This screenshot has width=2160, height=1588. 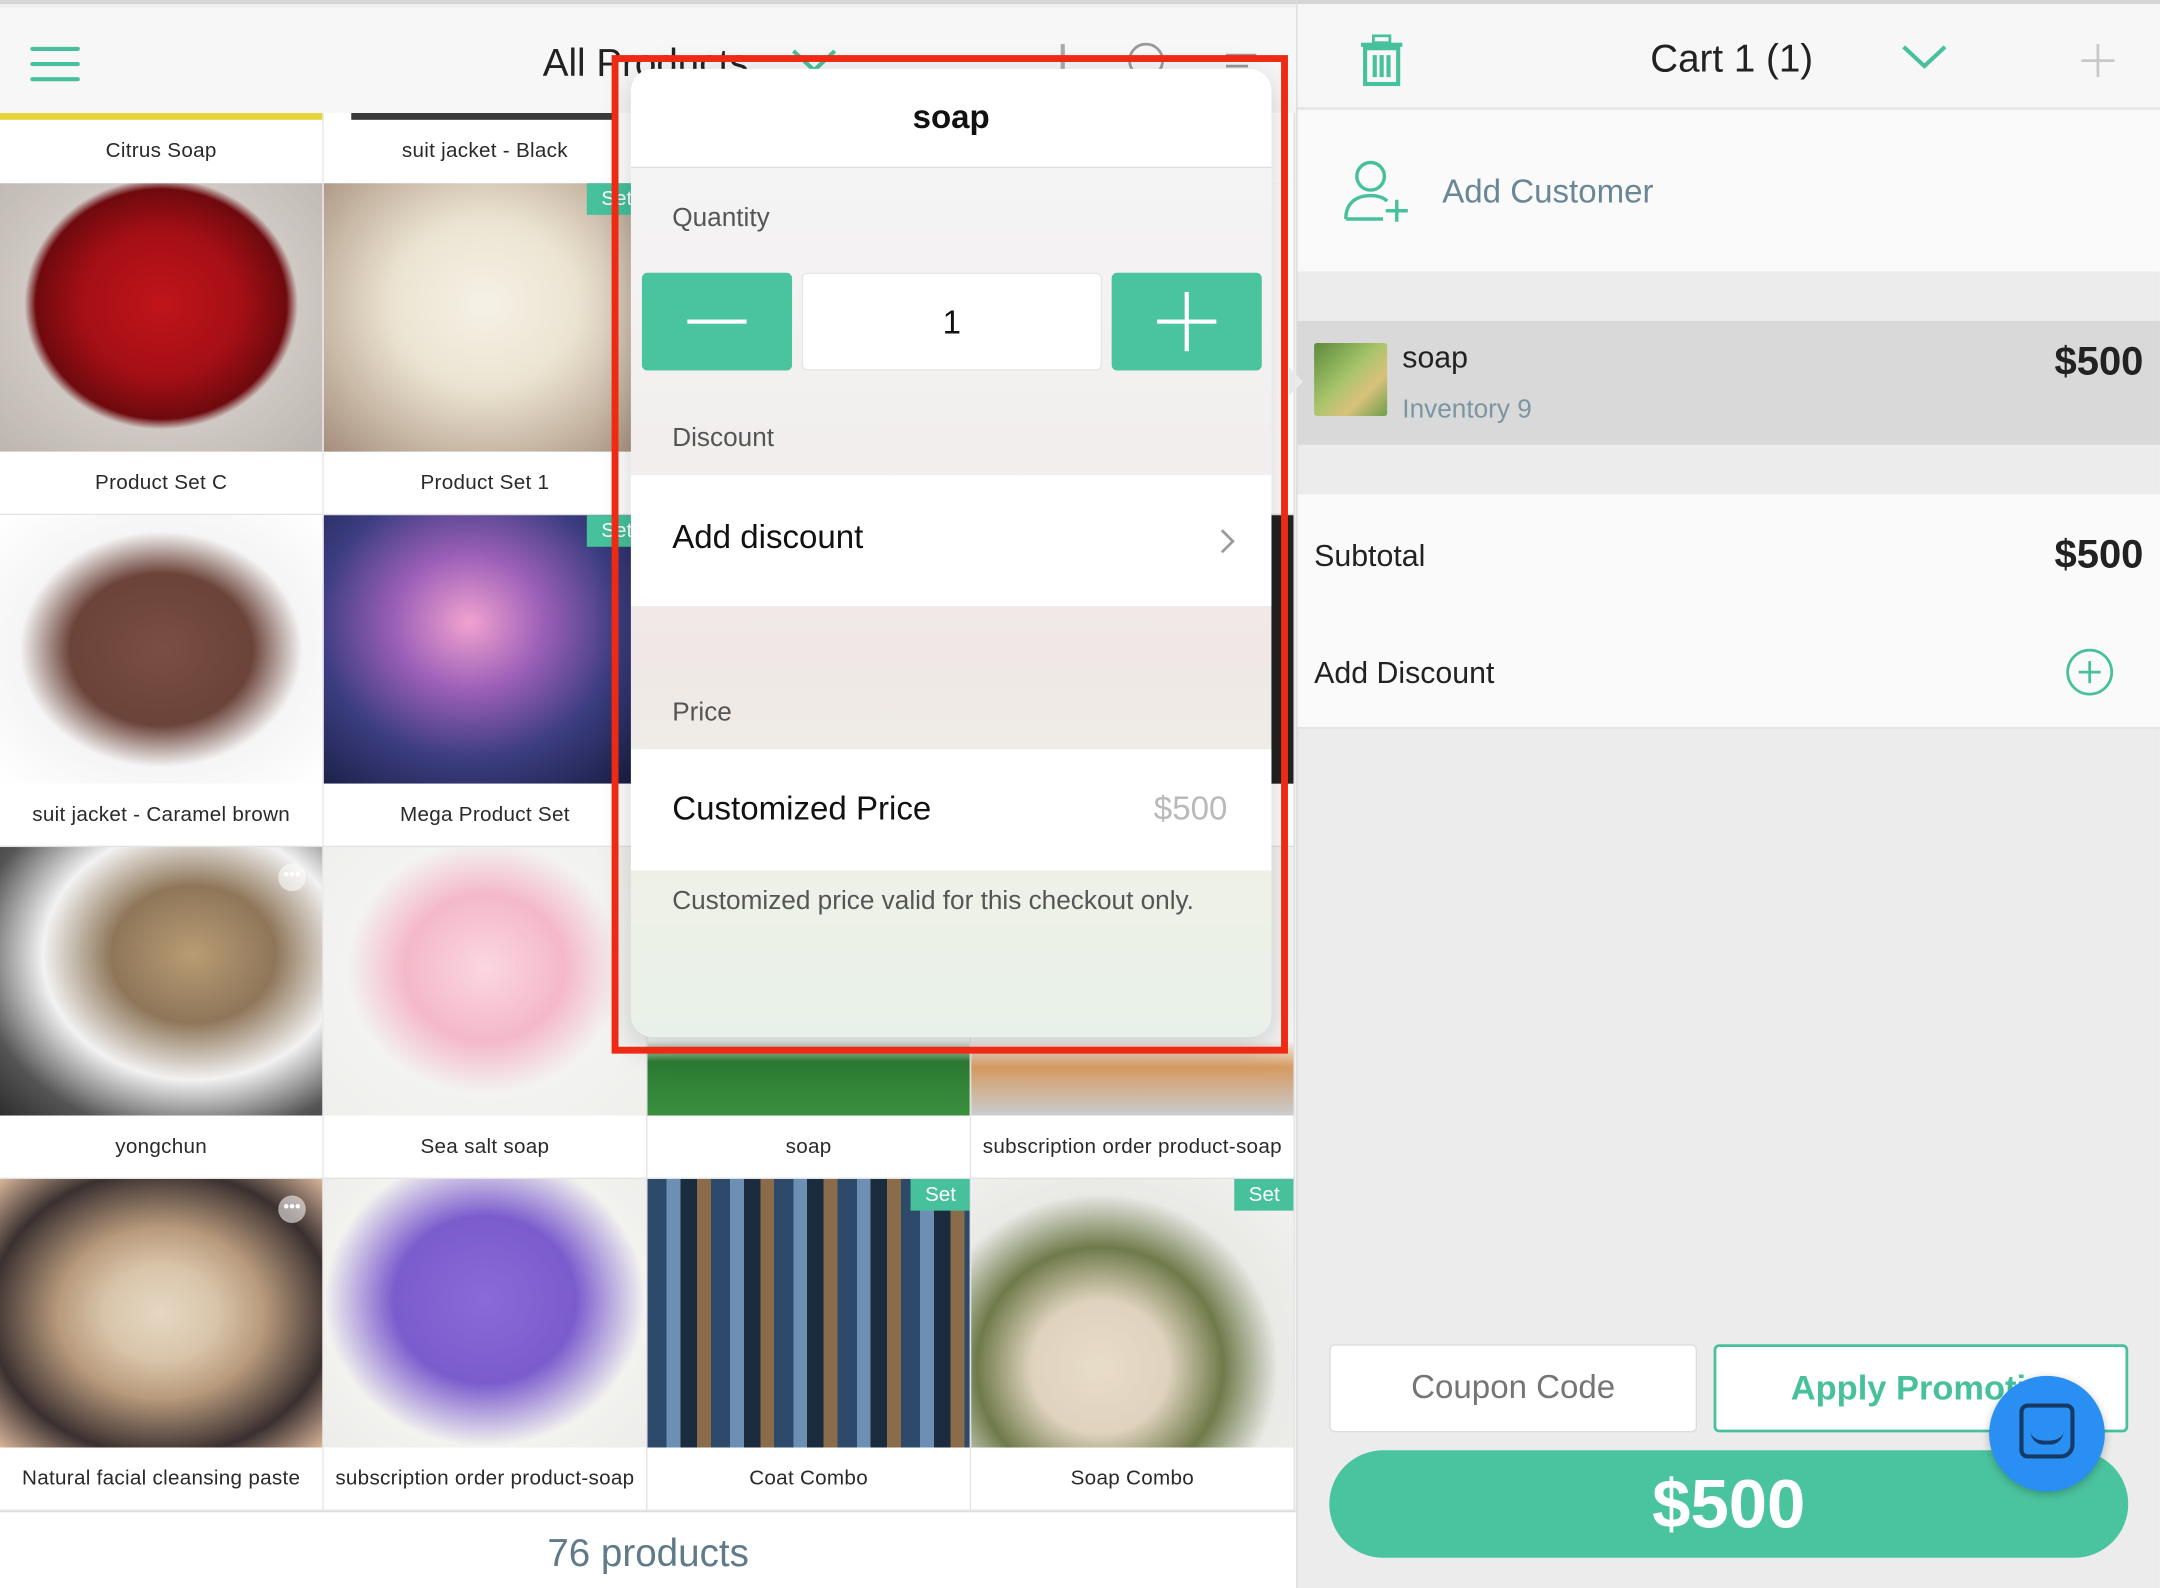 What do you see at coordinates (1132, 1478) in the screenshot?
I see `product-name: Soap Combo` at bounding box center [1132, 1478].